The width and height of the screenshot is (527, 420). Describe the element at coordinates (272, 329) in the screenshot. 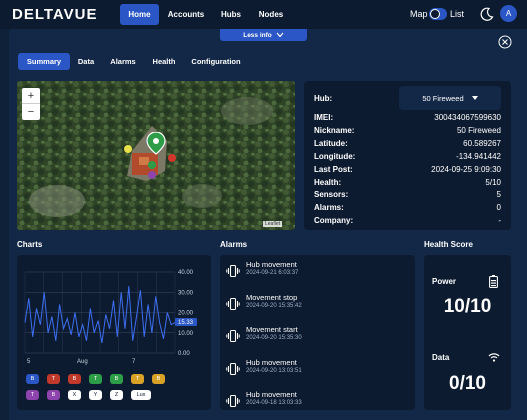

I see `alarm-title: Movement start` at that location.